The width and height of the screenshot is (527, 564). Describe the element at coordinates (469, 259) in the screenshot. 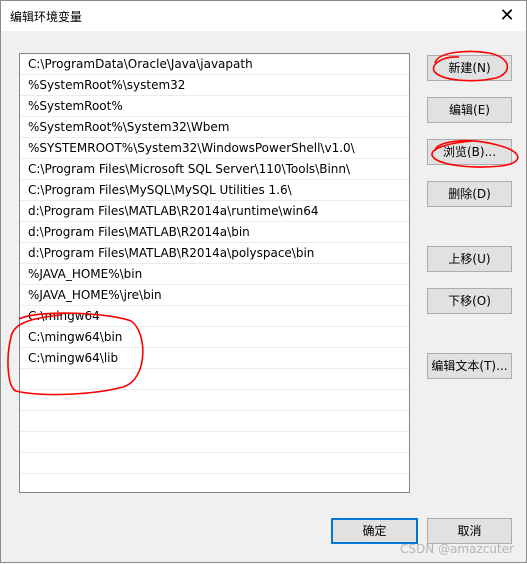

I see `move-up-button: 上移(U)` at that location.